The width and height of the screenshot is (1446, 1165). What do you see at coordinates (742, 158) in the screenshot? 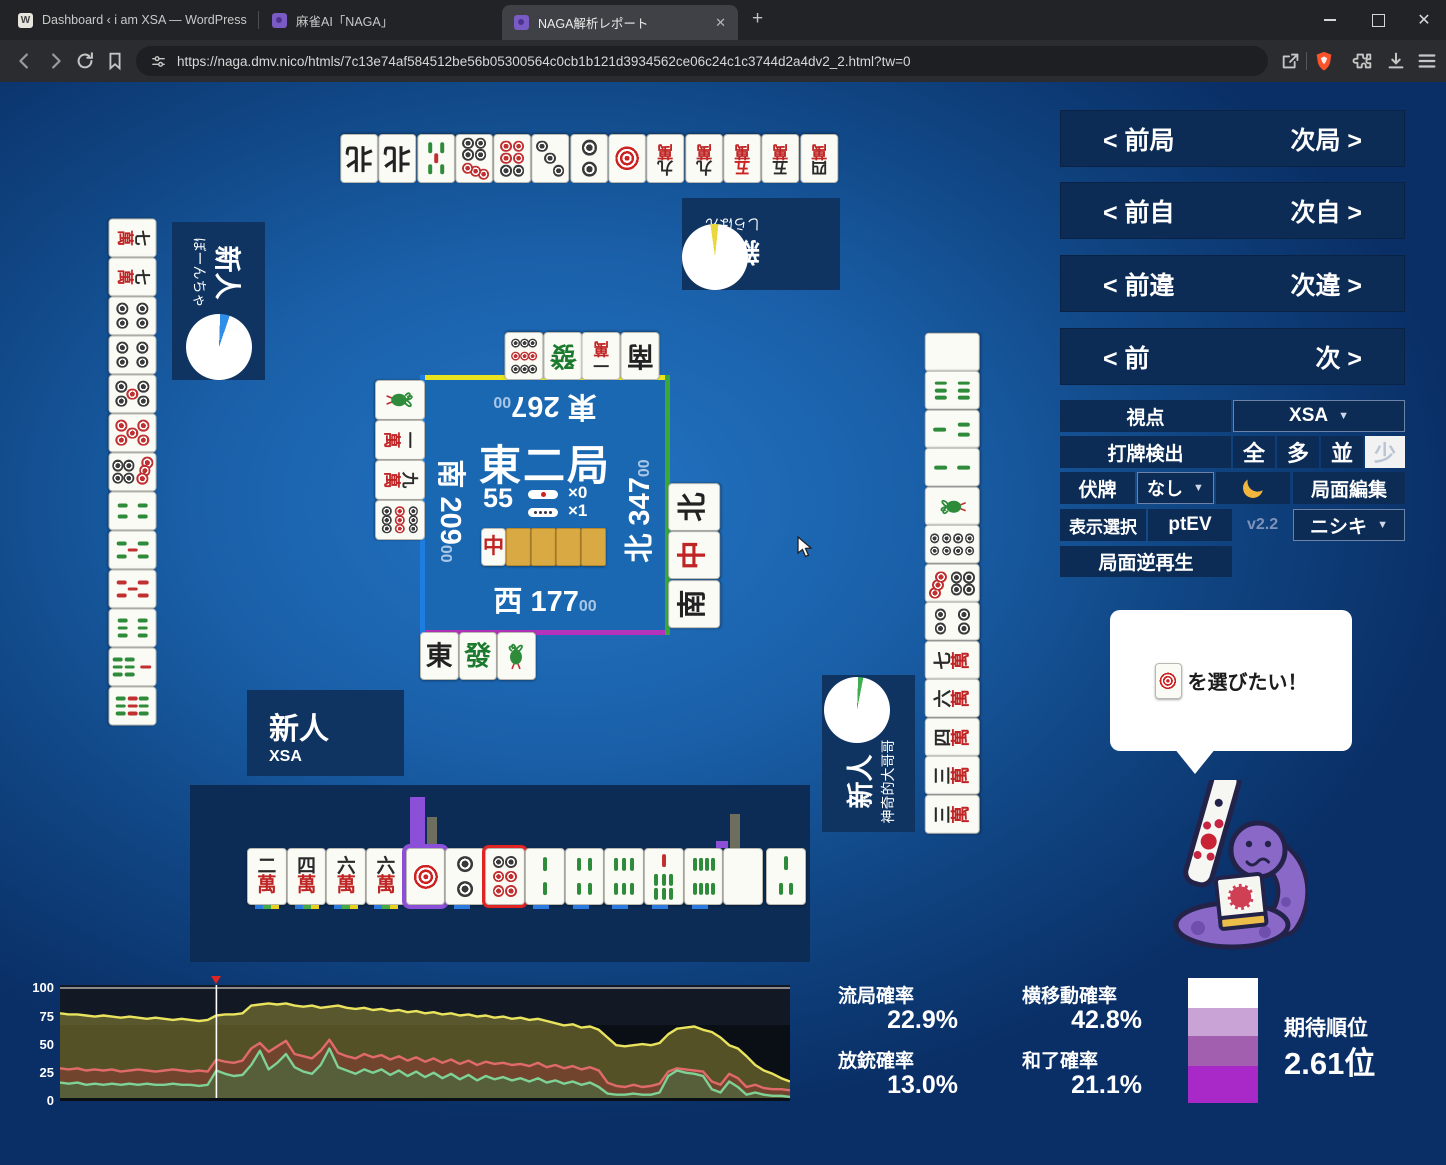
I see `tile-m5r: 五萬` at bounding box center [742, 158].